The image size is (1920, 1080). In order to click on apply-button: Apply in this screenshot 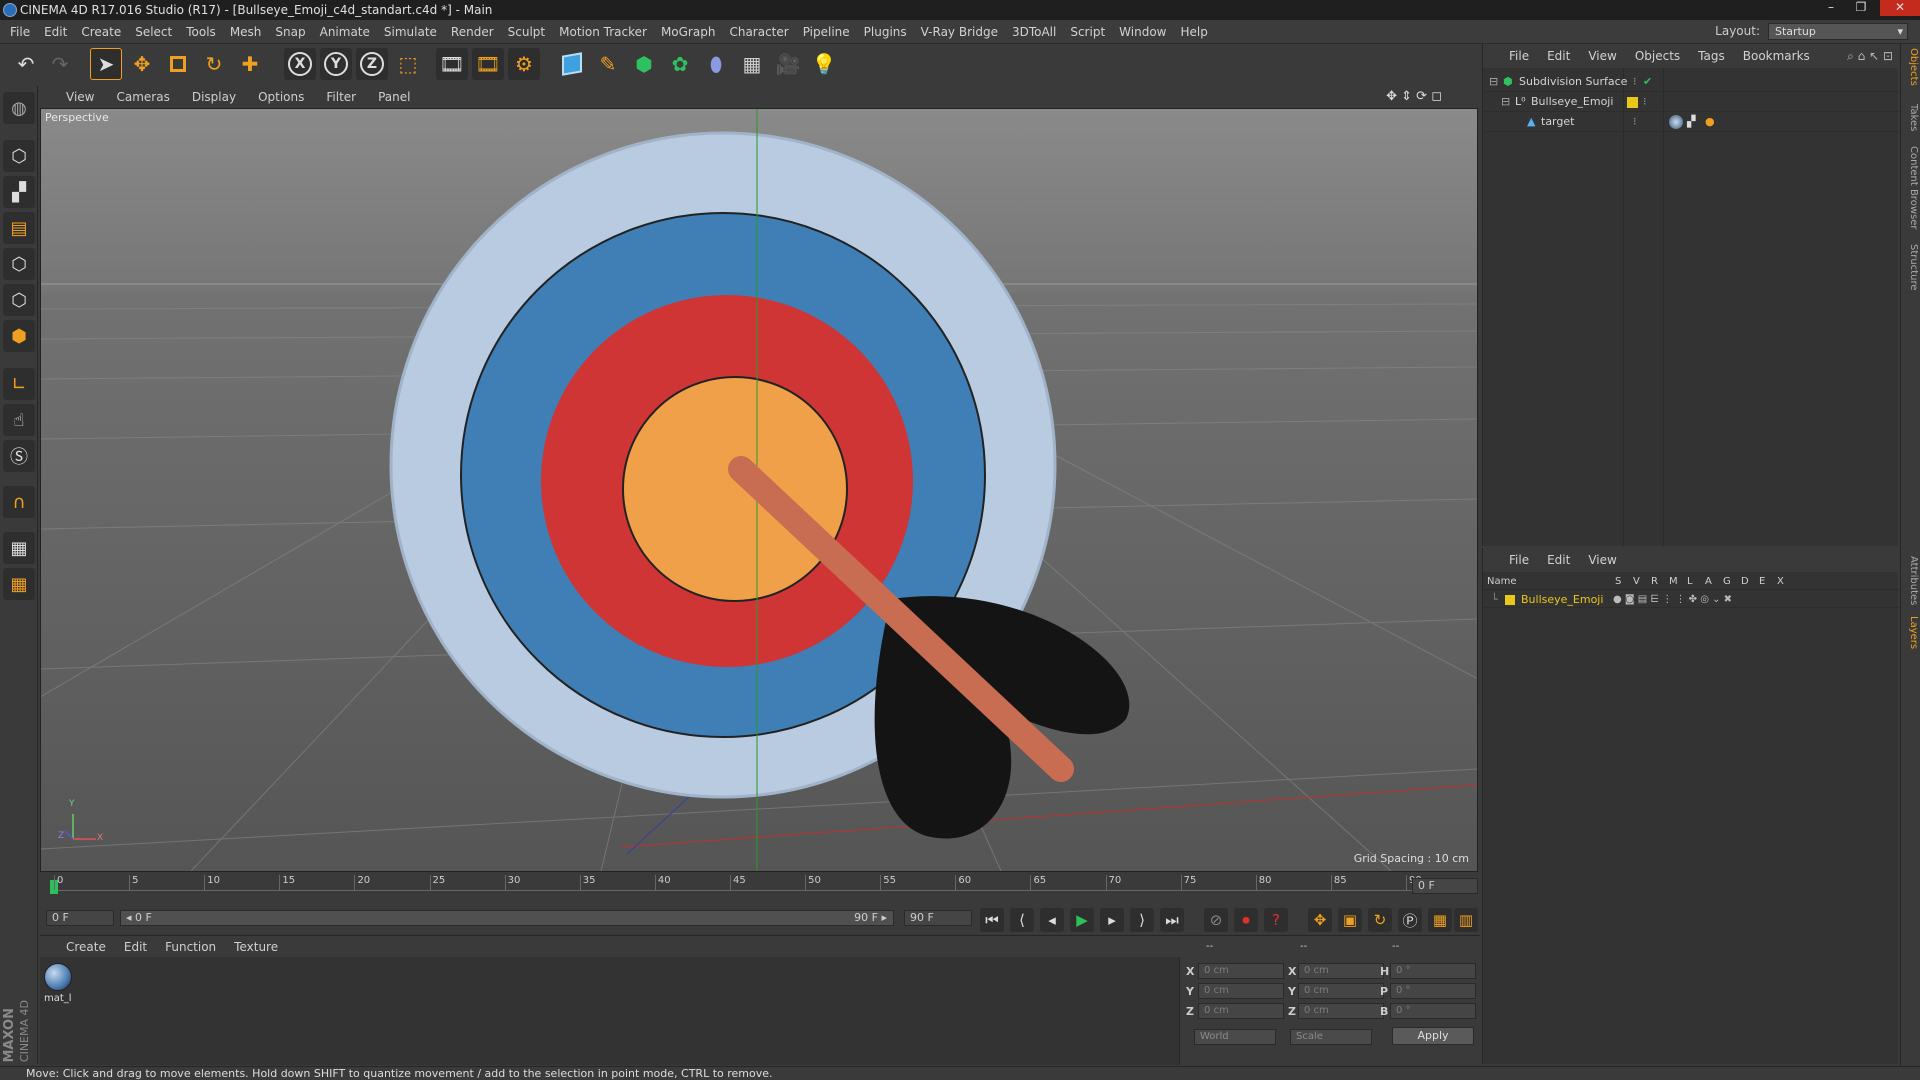, I will do `click(1433, 1036)`.